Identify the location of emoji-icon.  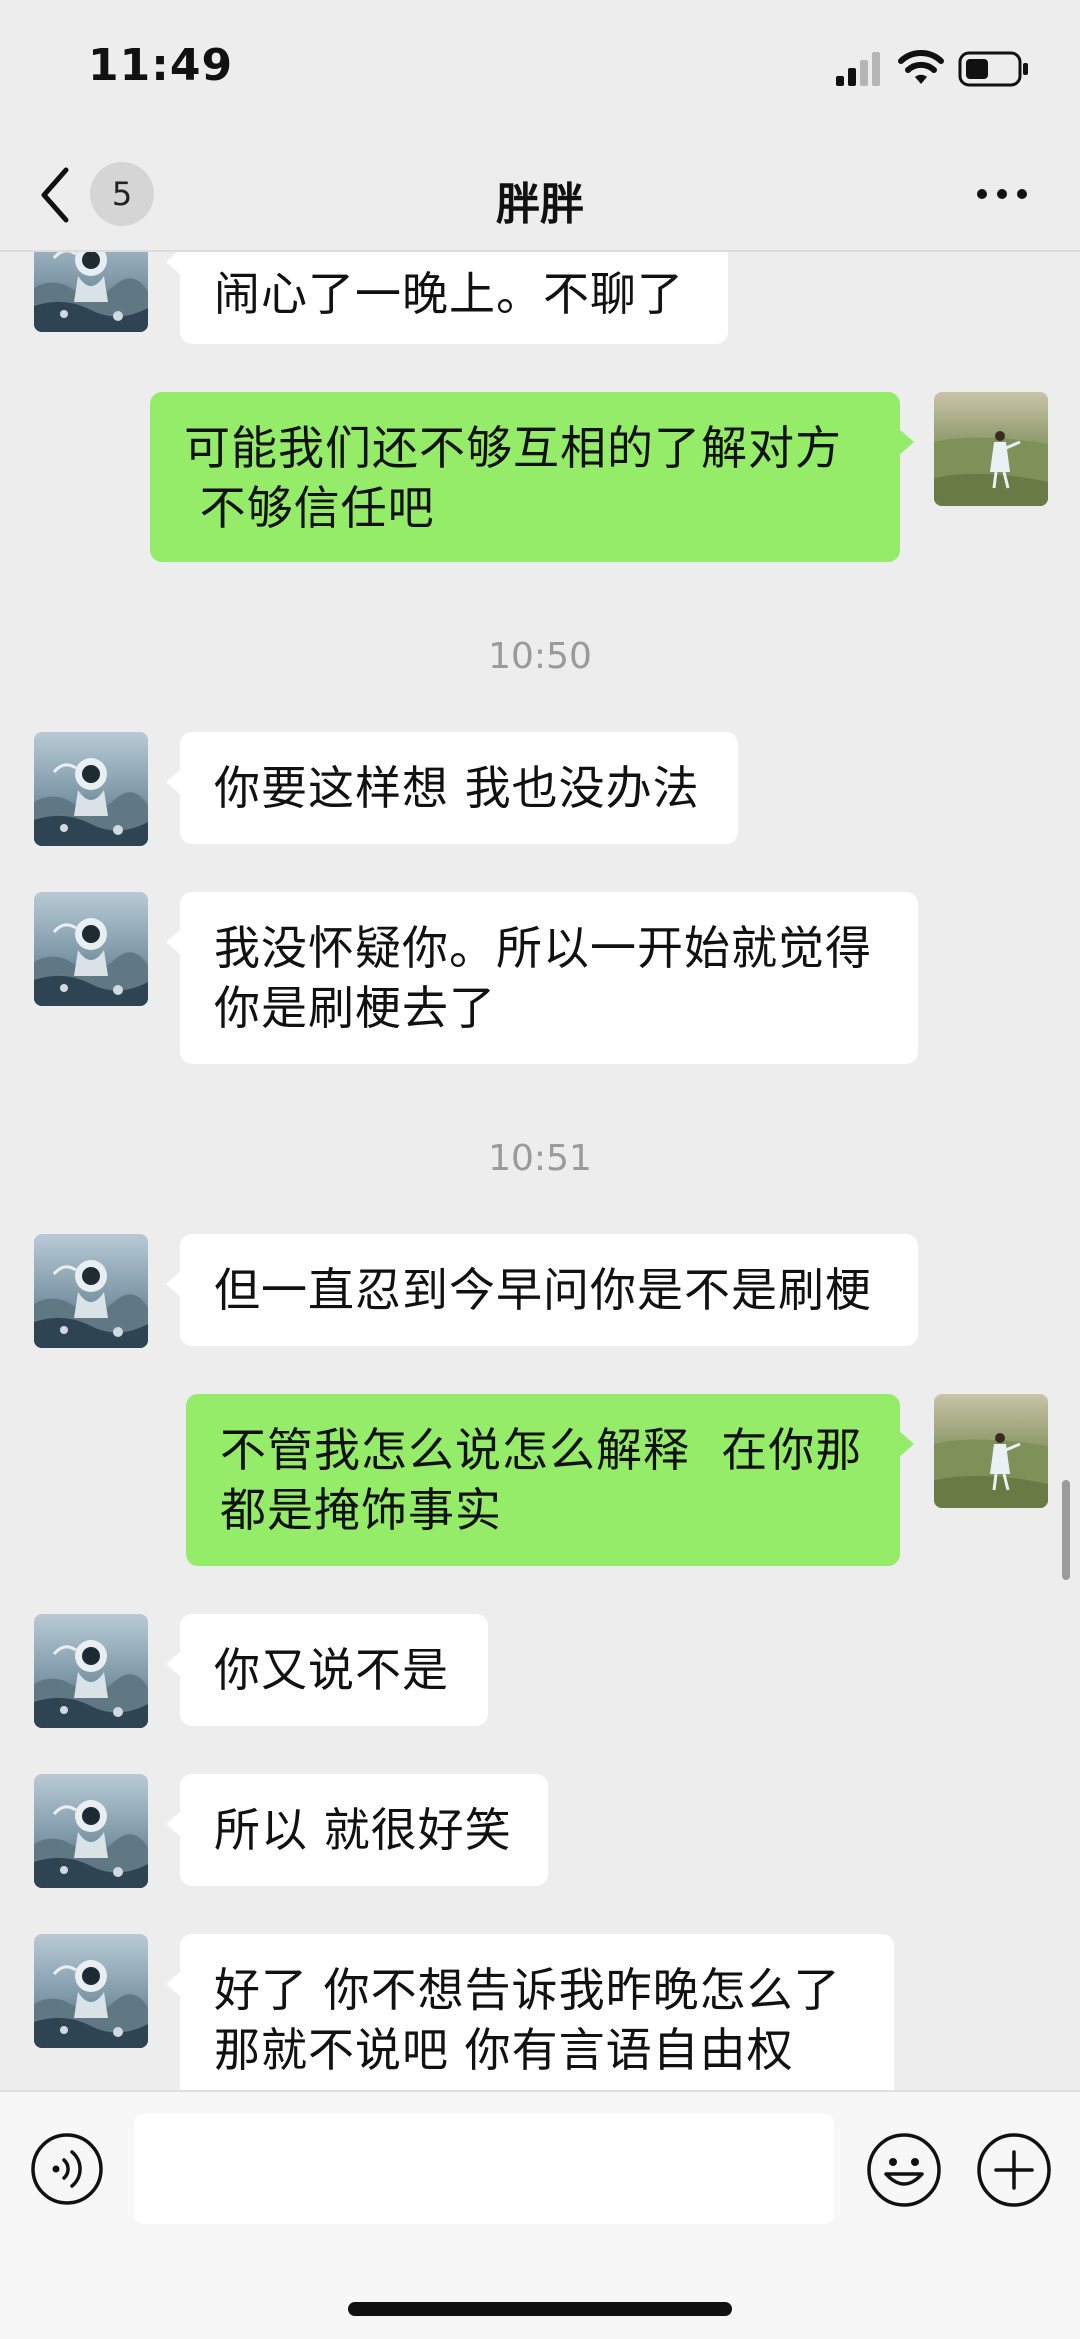
(904, 2170).